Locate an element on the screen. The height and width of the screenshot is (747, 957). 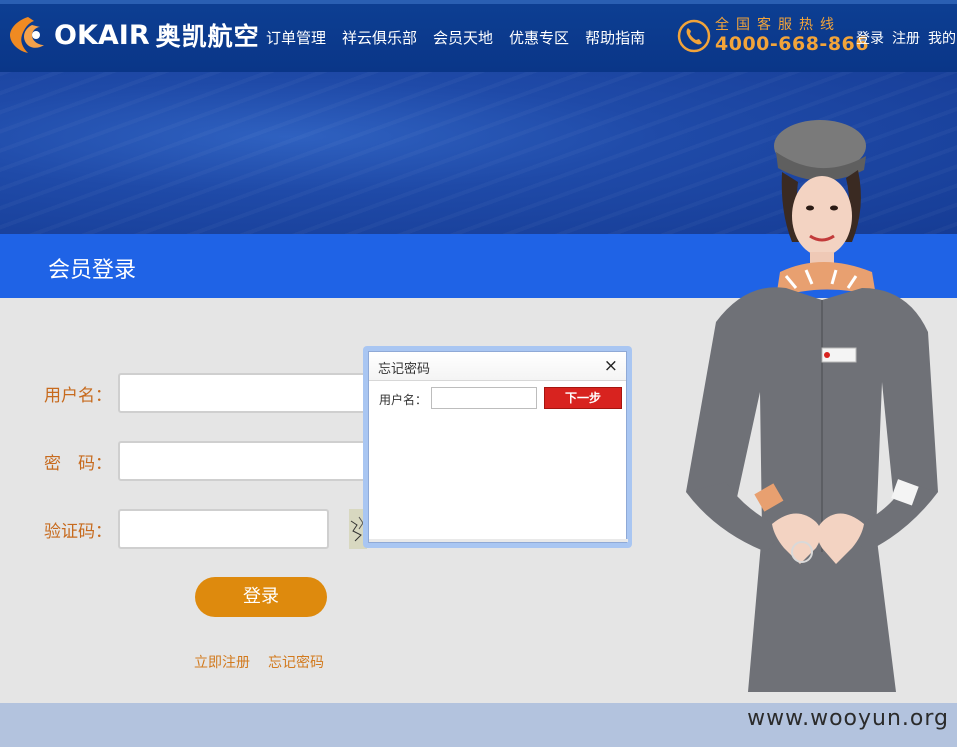
form-links: 立即注册 忘记密码 is located at coordinates (259, 662).